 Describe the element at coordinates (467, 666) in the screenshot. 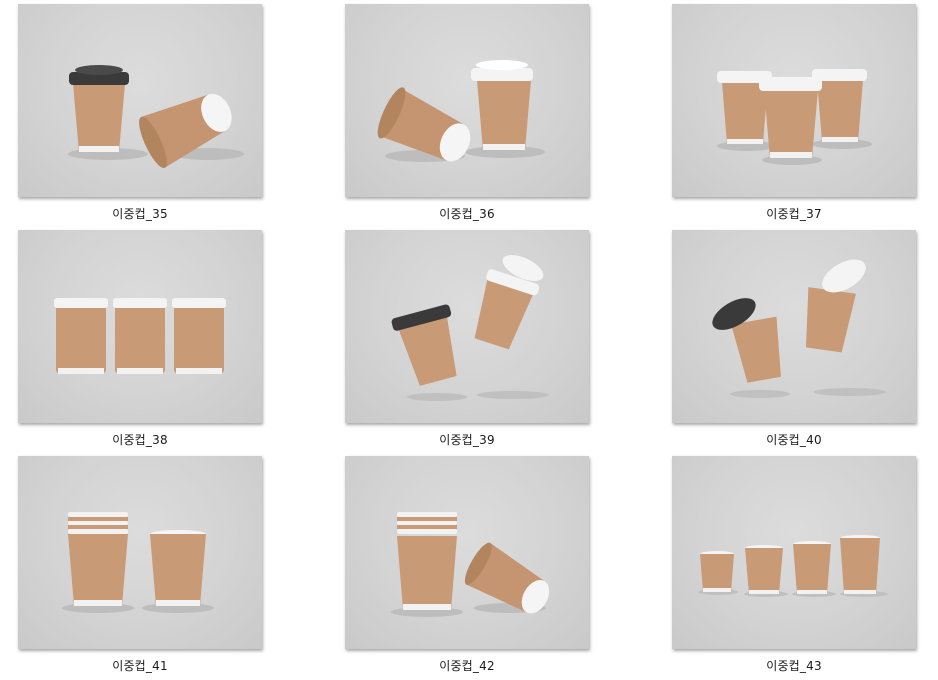

I see `file-name: 이중컵_42` at that location.